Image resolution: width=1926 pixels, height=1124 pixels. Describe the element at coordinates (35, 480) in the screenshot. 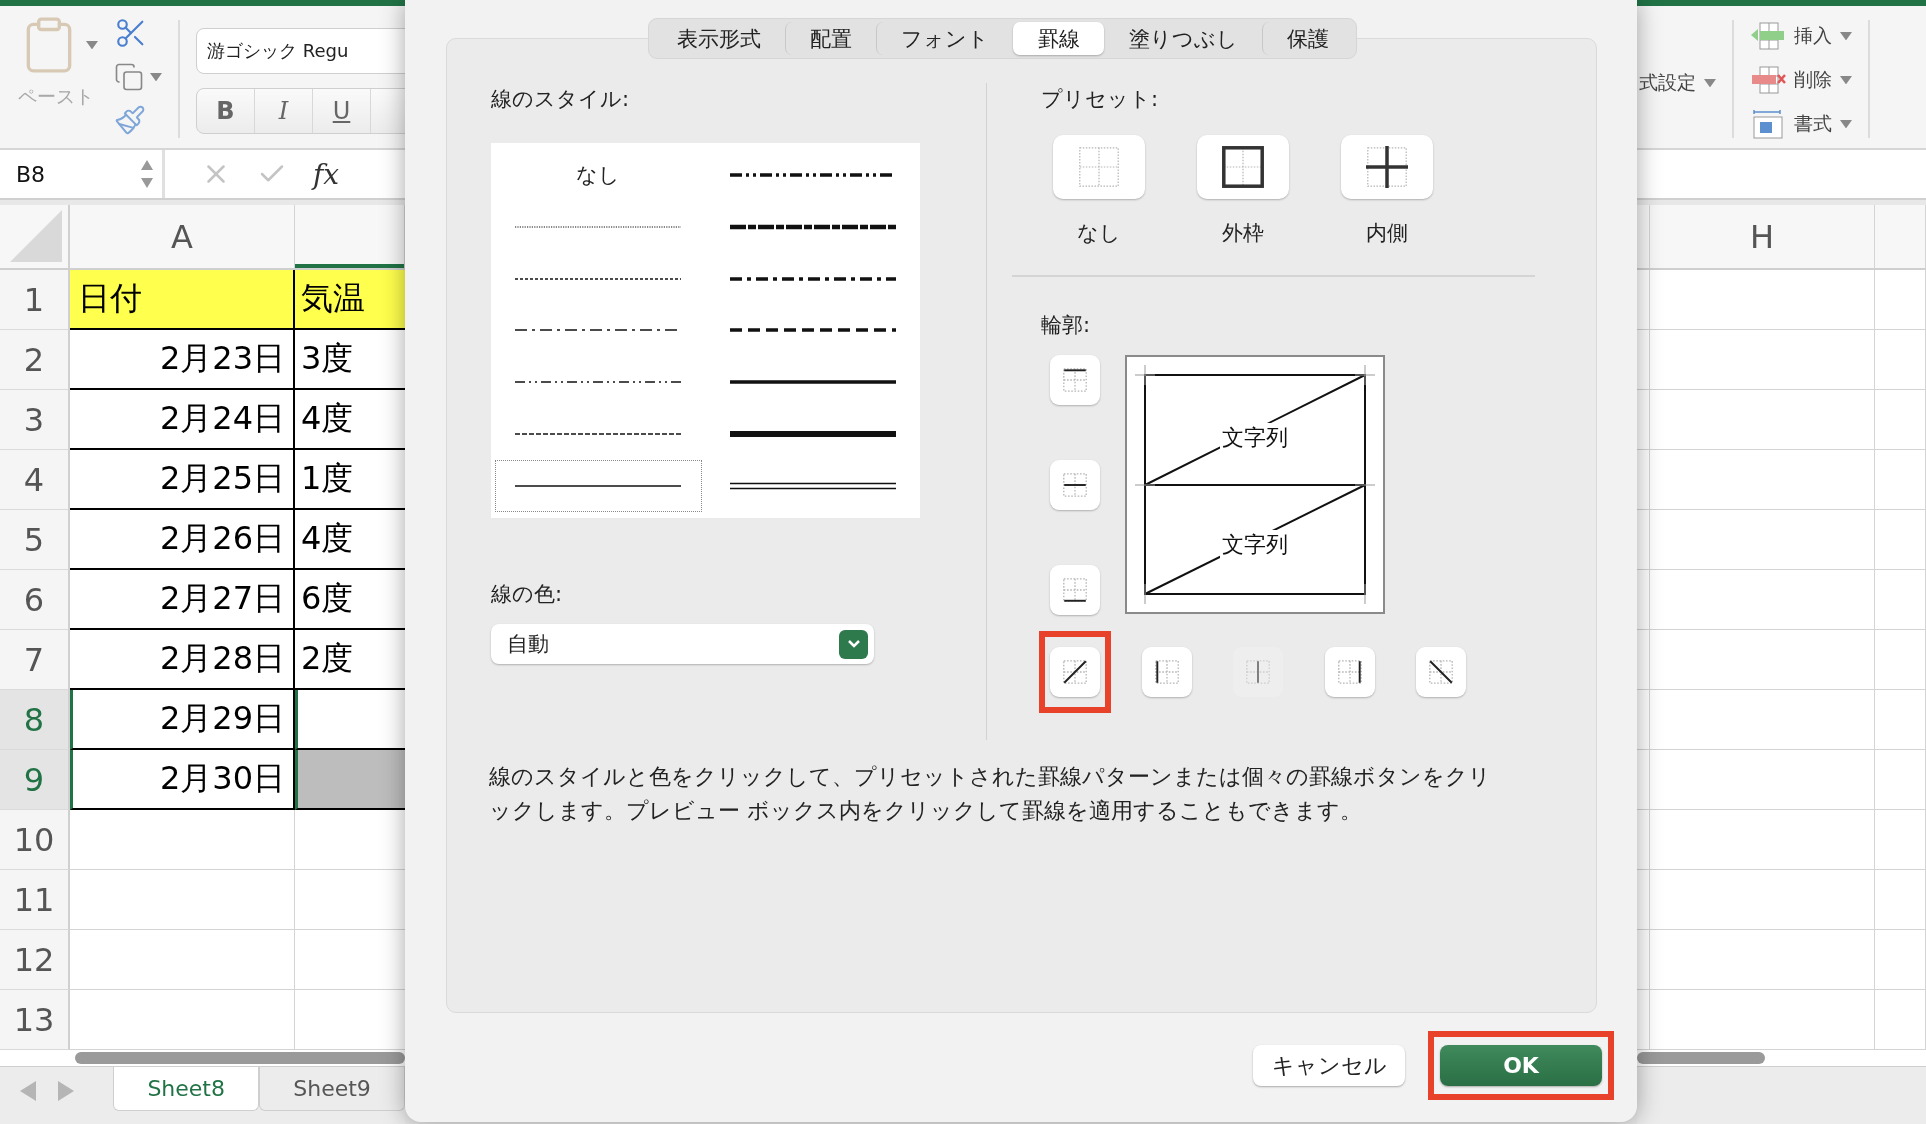

I see `row-header: 4` at that location.